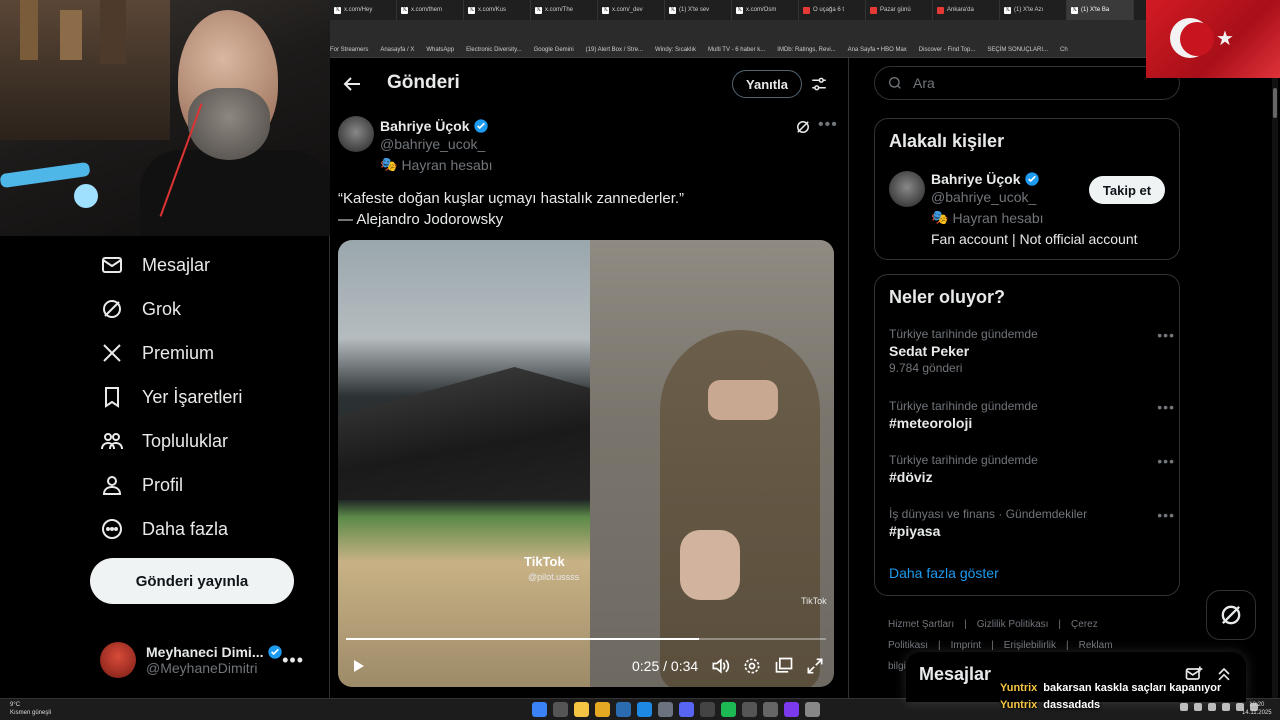 The width and height of the screenshot is (1280, 720). I want to click on browser-tab: 𝕏x.com/_dev, so click(631, 10).